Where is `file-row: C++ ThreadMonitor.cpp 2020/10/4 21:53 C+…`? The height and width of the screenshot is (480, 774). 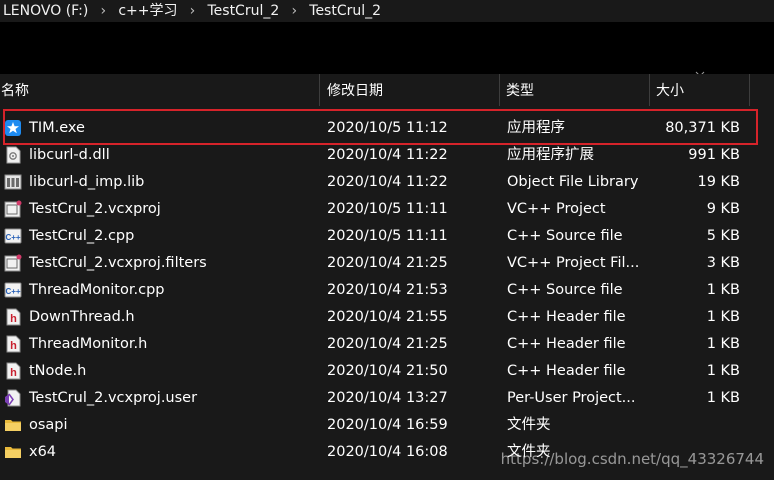
file-row: C++ ThreadMonitor.cpp 2020/10/4 21:53 C+… is located at coordinates (387, 289).